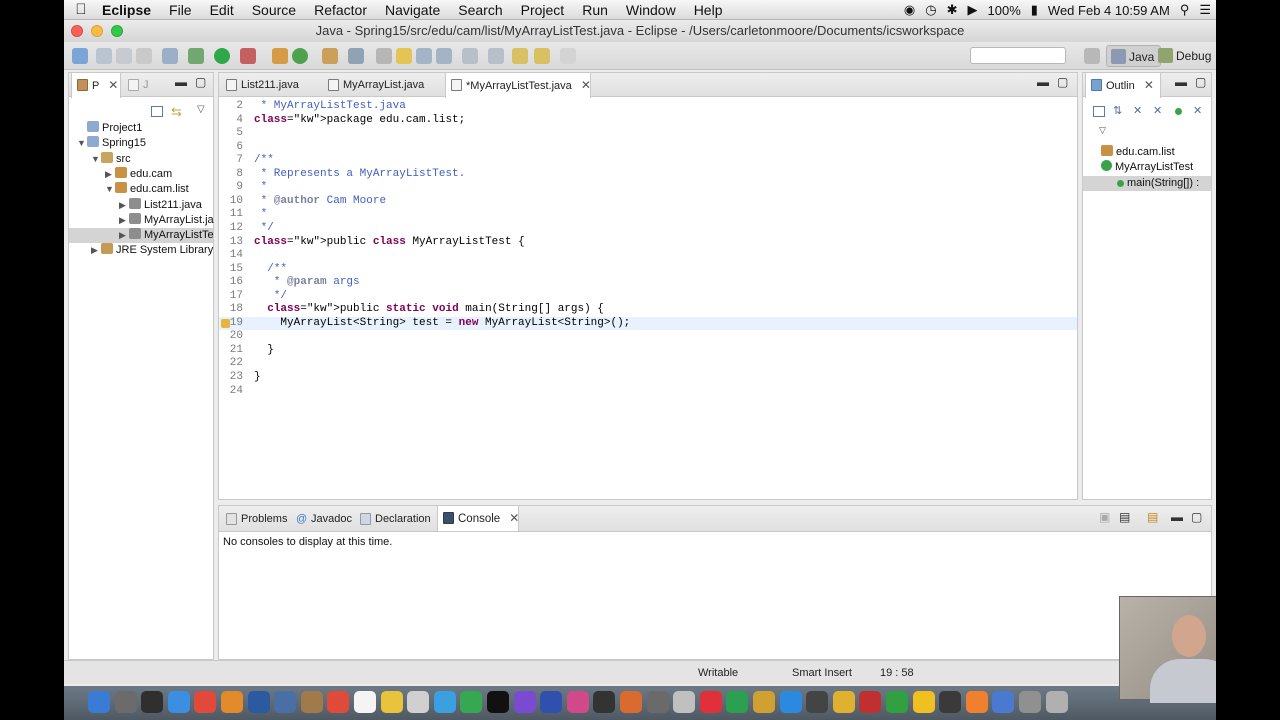  Describe the element at coordinates (129, 10) in the screenshot. I see `menu-app: Eclipse` at that location.